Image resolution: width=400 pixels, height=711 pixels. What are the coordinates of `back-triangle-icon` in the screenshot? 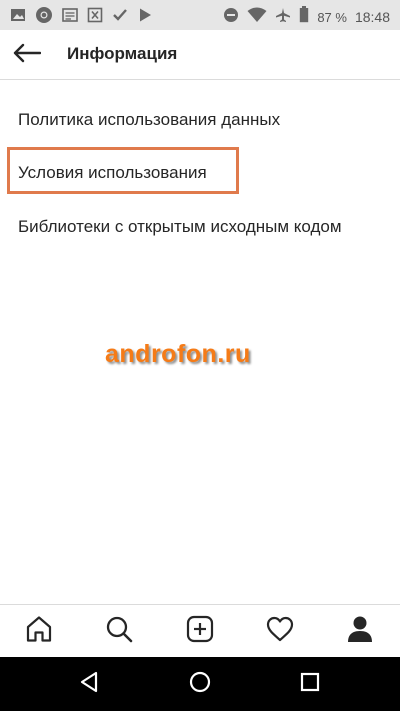 It's located at (90, 684).